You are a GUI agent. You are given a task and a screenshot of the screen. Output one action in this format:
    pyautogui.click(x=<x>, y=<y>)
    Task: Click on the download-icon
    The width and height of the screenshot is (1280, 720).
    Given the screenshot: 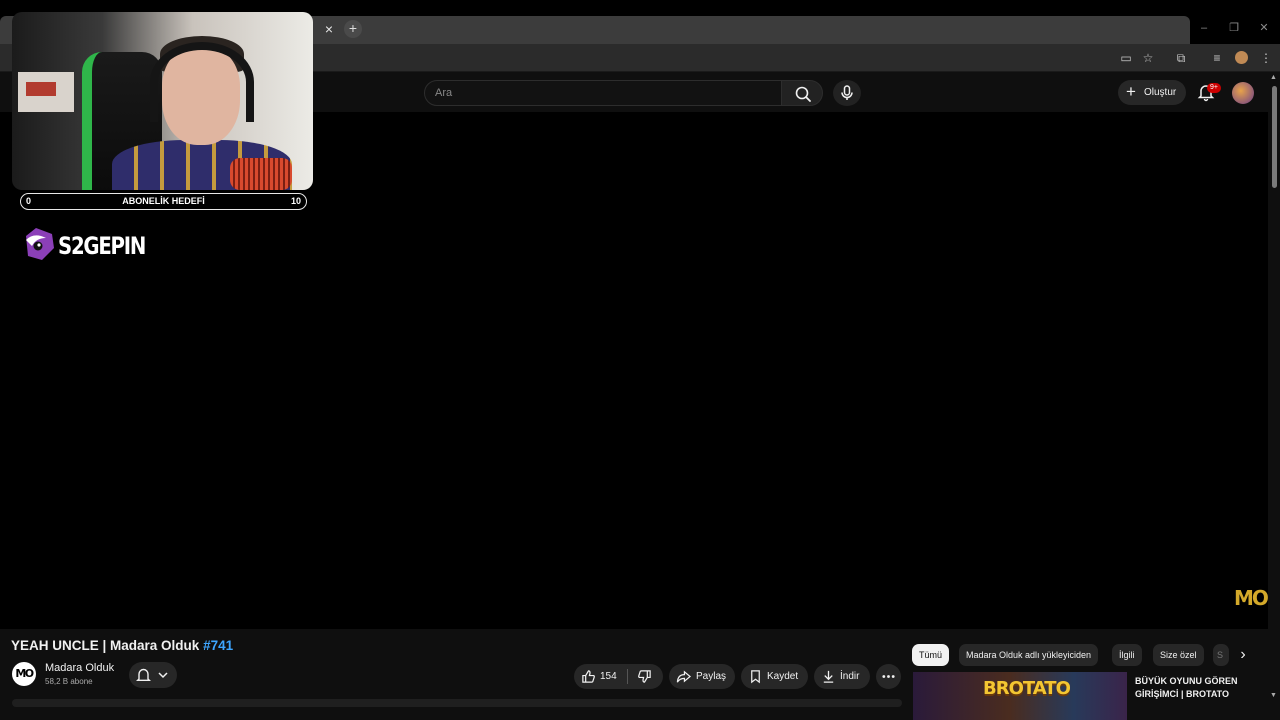 What is the action you would take?
    pyautogui.click(x=828, y=676)
    